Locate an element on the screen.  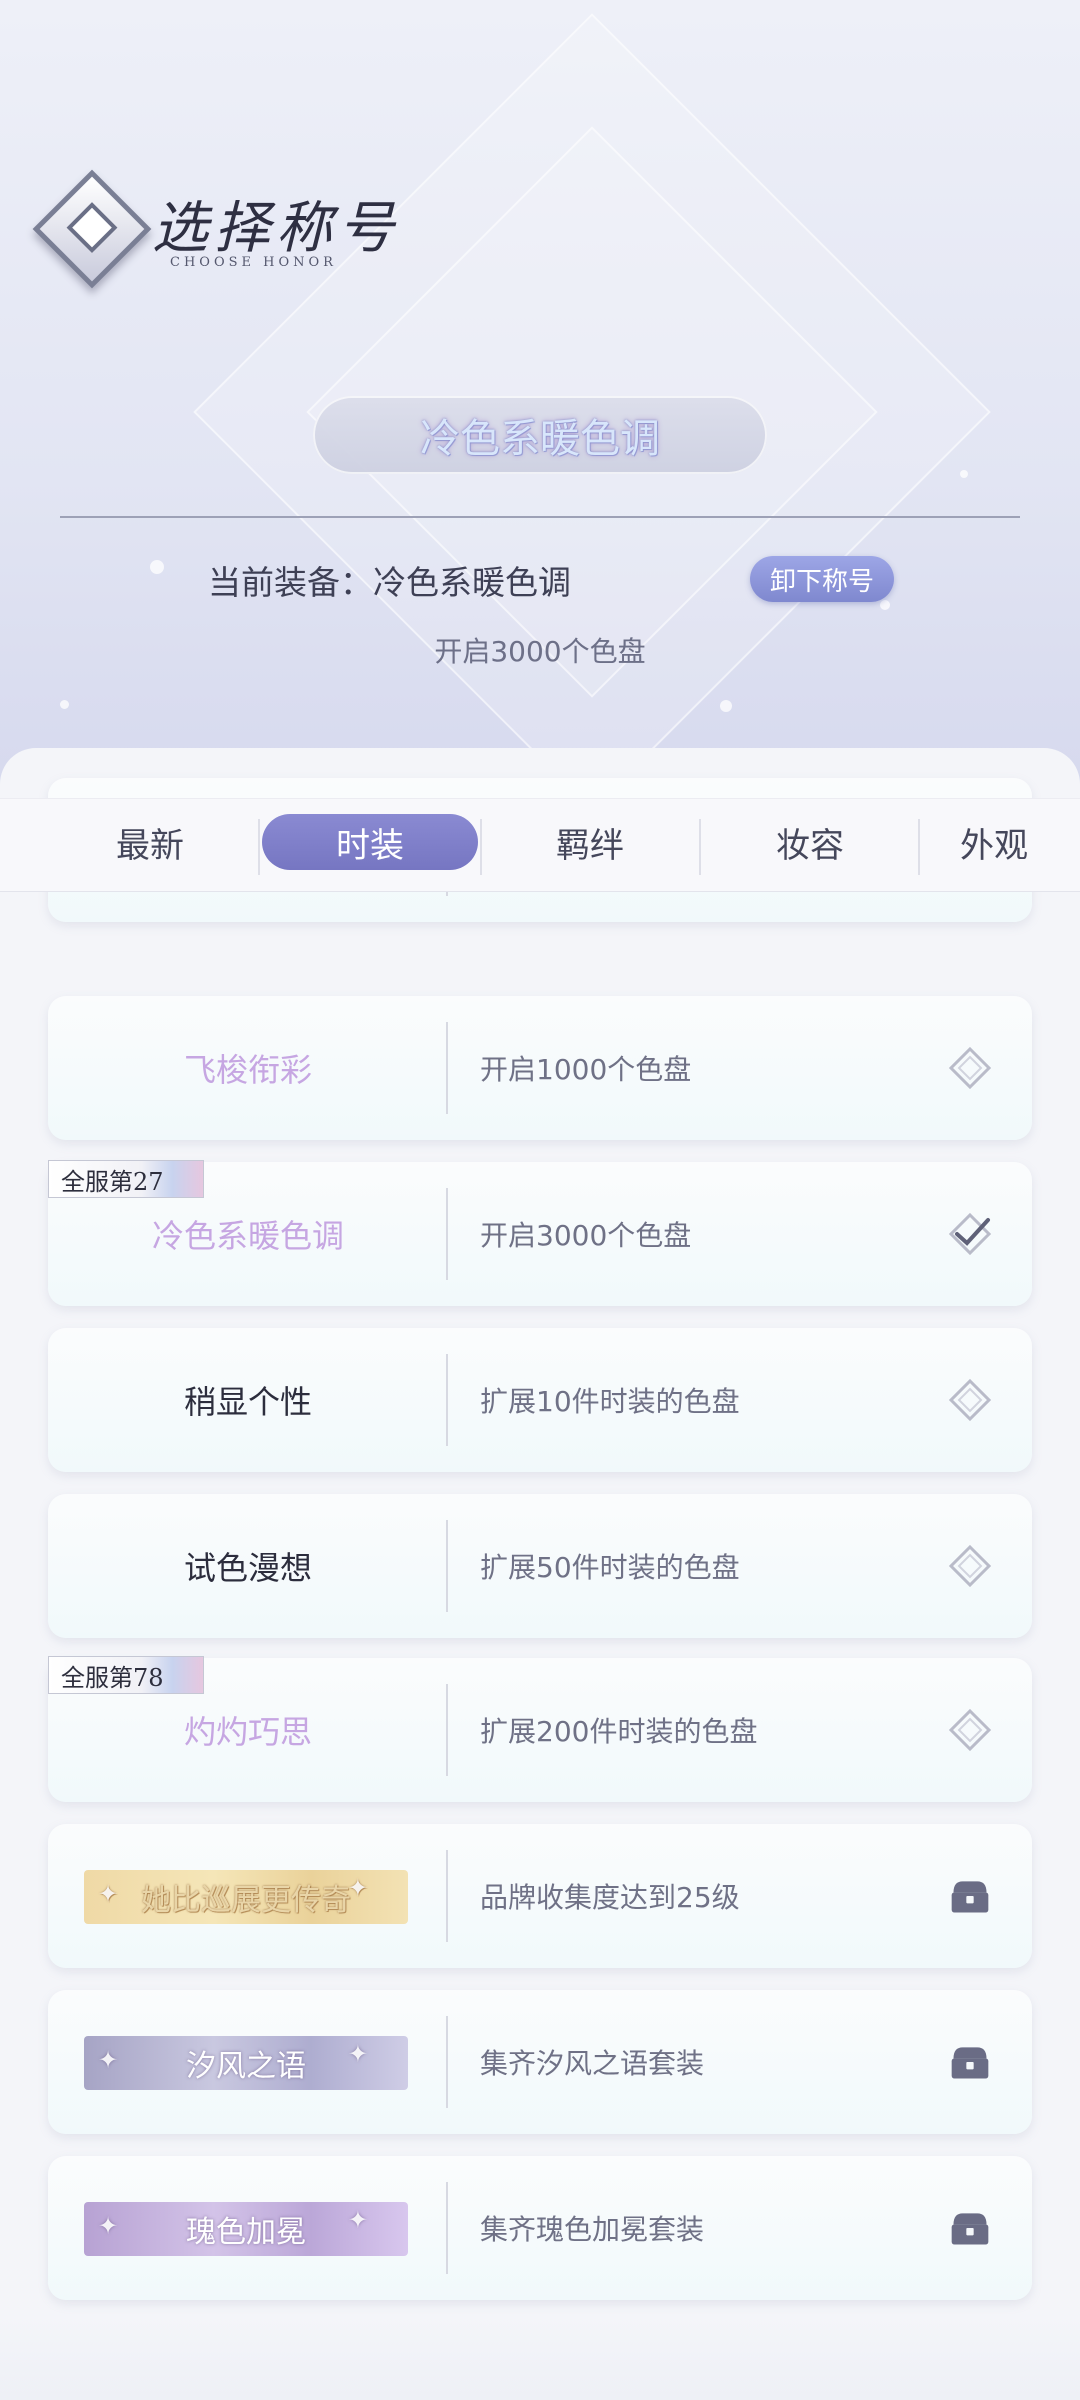
list-item: 她比巡展更传奇 品牌收集度达到25级 is located at coordinates (540, 1896).